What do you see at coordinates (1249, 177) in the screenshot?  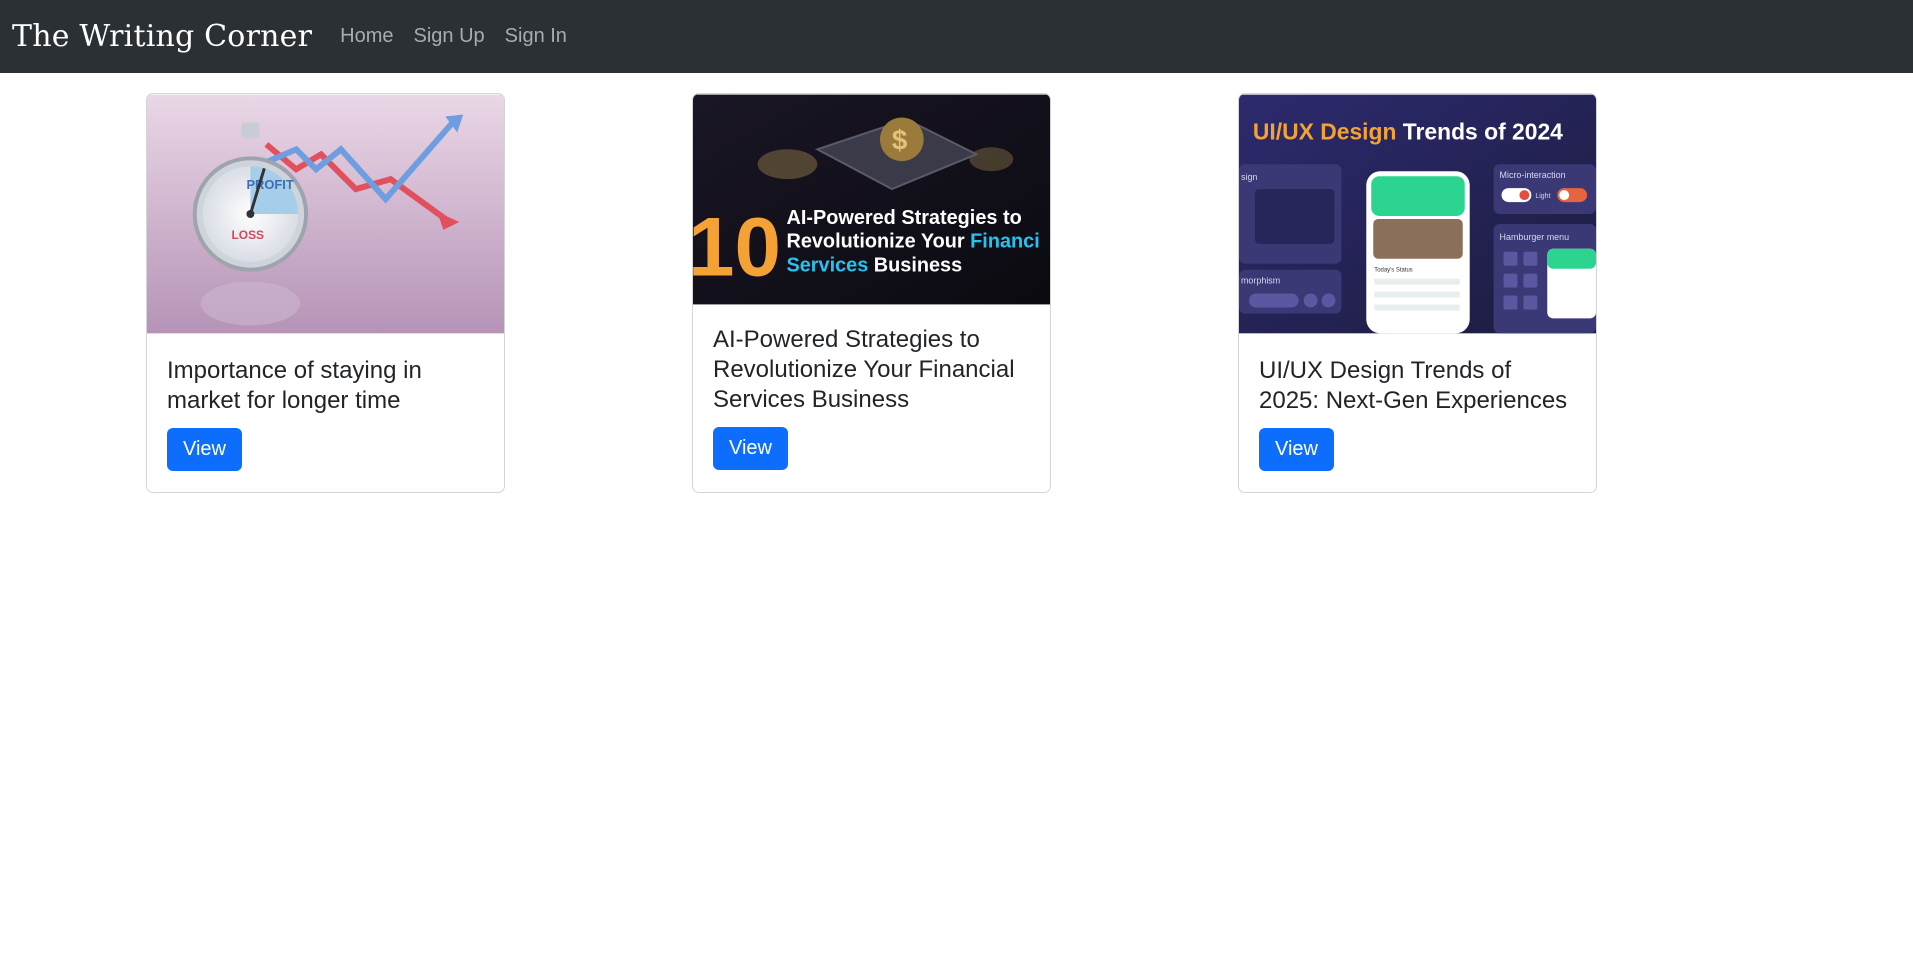 I see `thumbnail-label-sign: sign` at bounding box center [1249, 177].